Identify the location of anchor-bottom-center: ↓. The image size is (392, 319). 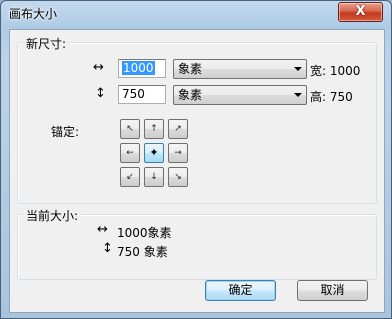
(154, 177).